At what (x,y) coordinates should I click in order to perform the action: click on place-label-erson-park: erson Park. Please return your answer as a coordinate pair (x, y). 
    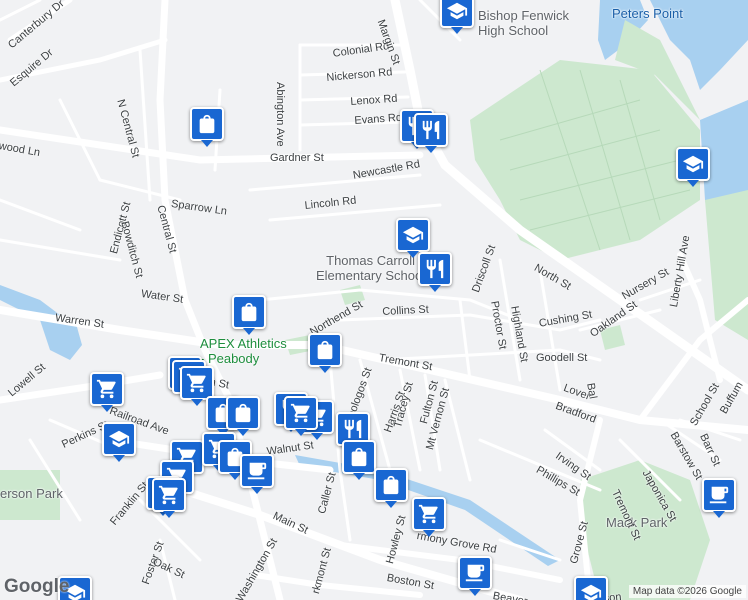
    Looking at the image, I should click on (31, 493).